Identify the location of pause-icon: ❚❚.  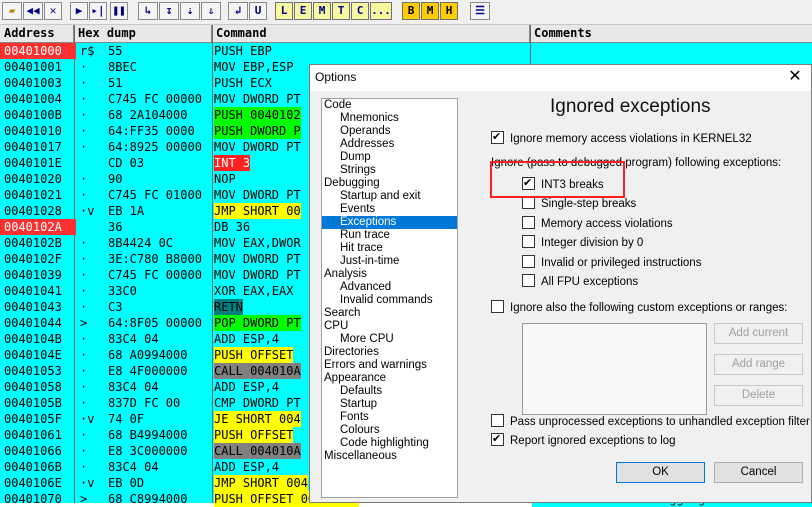
(119, 11).